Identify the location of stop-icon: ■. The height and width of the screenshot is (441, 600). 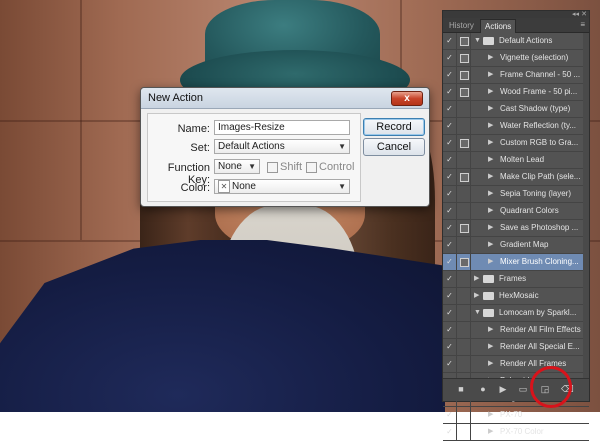
(461, 389).